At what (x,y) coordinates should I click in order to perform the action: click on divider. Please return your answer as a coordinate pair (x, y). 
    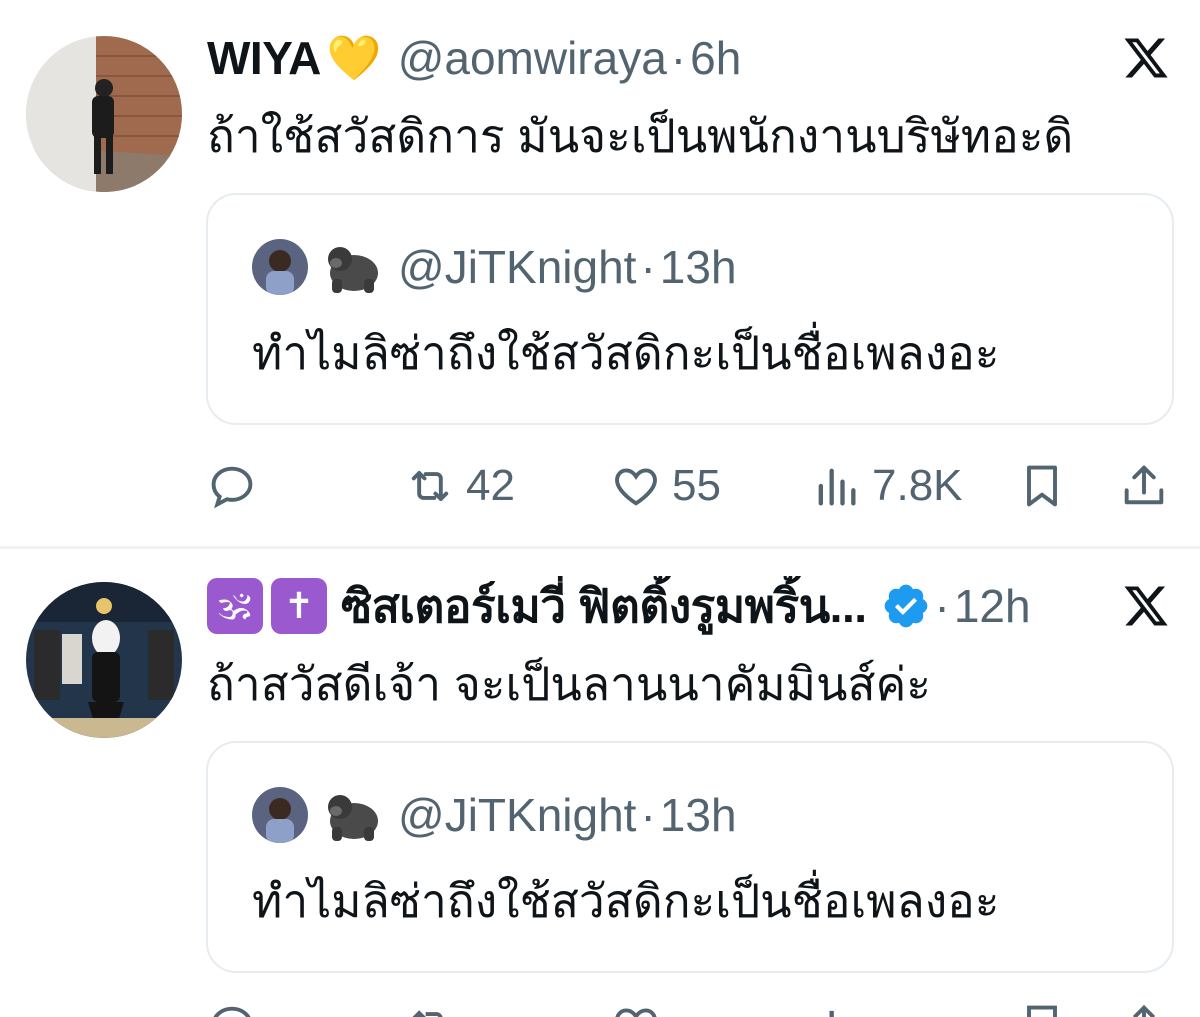
    Looking at the image, I should click on (600, 547).